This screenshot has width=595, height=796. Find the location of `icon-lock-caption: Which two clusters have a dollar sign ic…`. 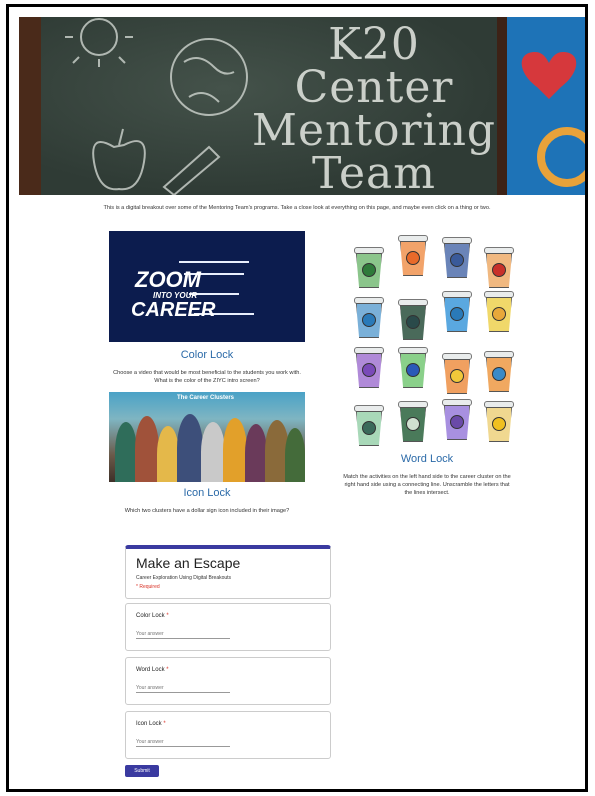

icon-lock-caption: Which two clusters have a dollar sign ic… is located at coordinates (207, 511).